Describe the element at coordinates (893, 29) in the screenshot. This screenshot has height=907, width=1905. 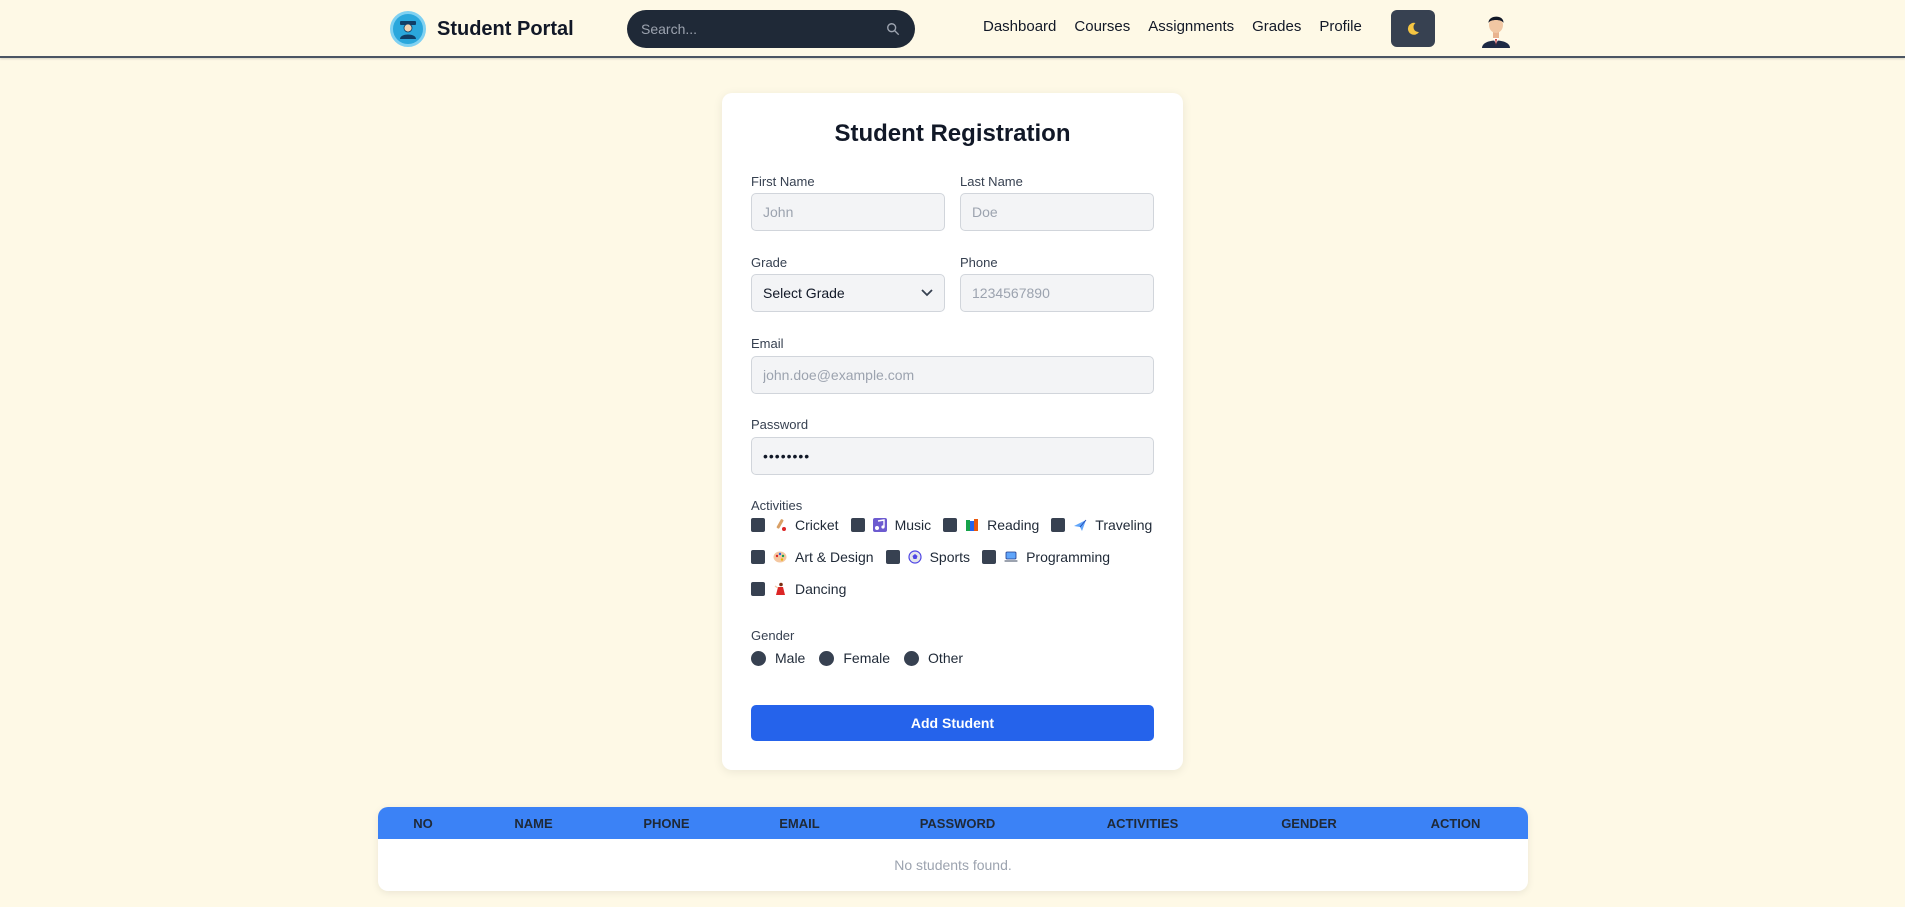
I see `search-icon` at that location.